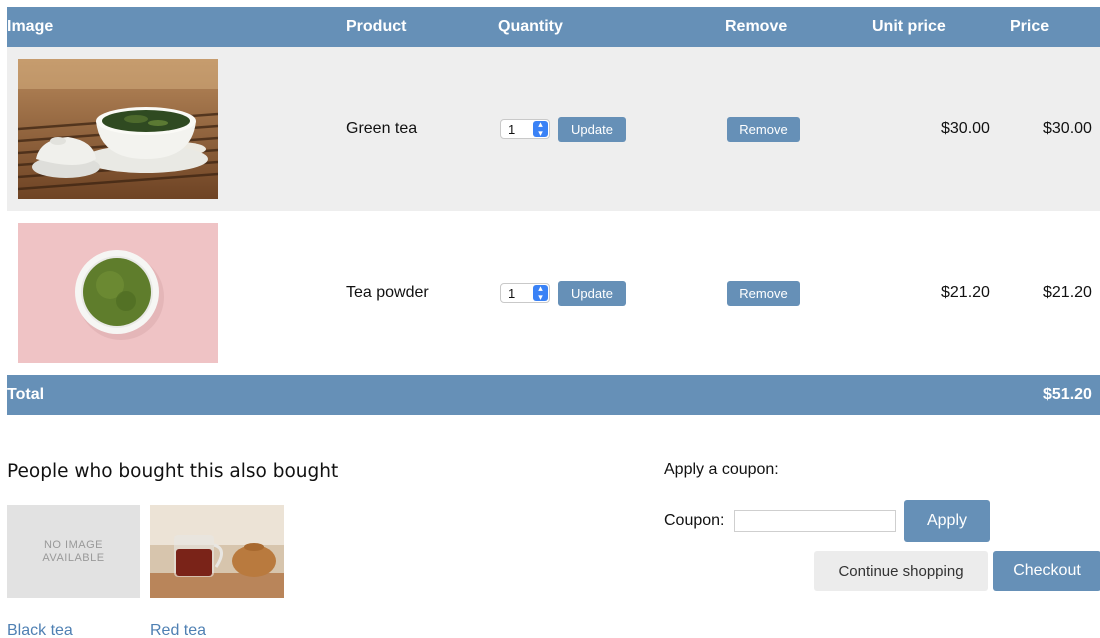  I want to click on header-quantity: Quantity, so click(530, 26).